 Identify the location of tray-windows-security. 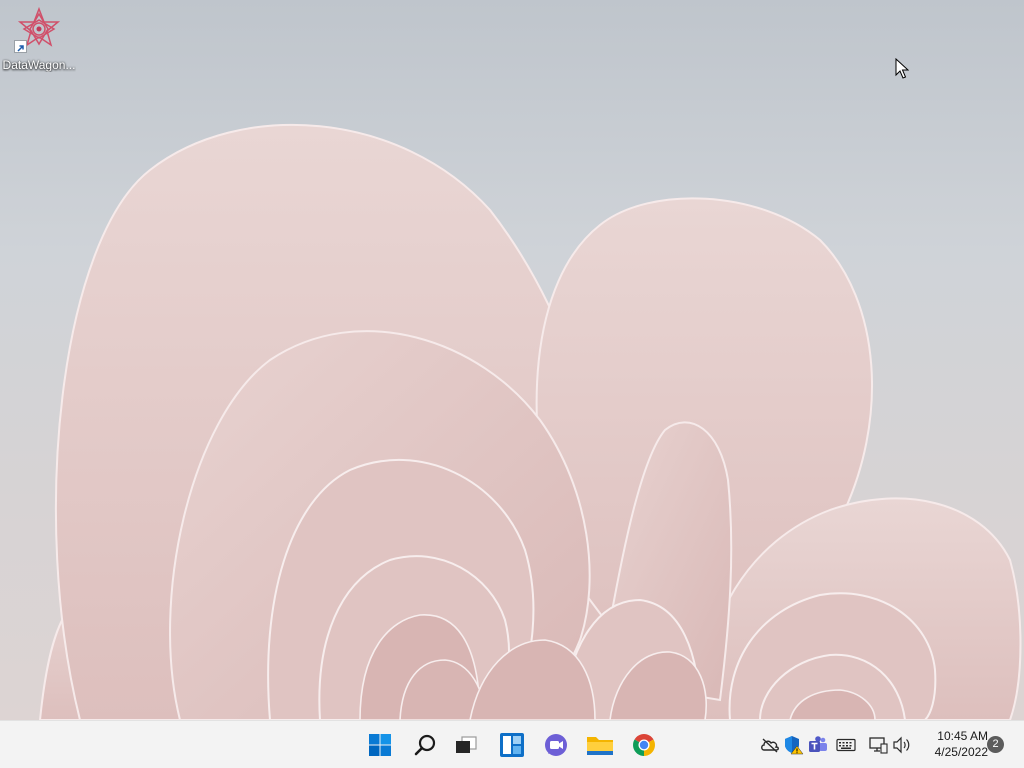
(794, 745).